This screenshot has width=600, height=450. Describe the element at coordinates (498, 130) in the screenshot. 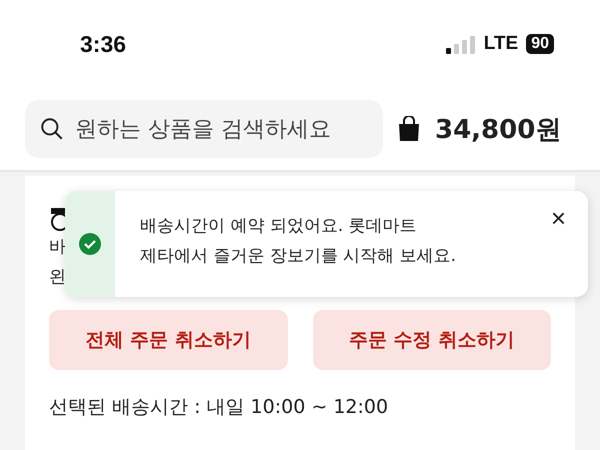

I see `cart-total: 34,800원` at that location.